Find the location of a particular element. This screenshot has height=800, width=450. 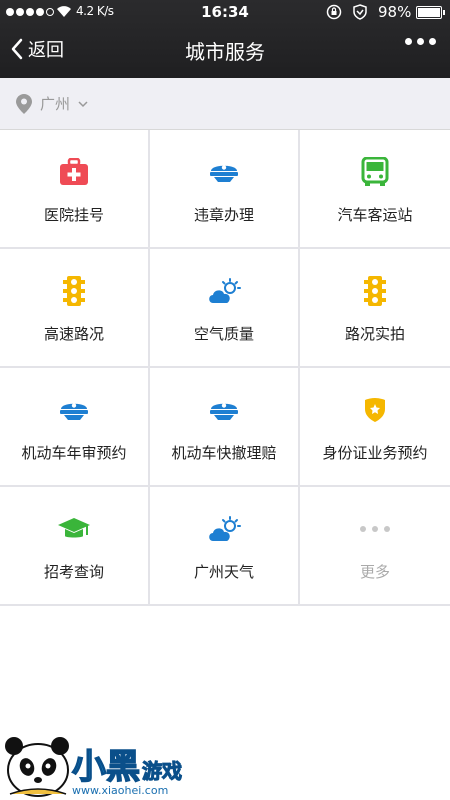

chevron-down-icon is located at coordinates (83, 103).